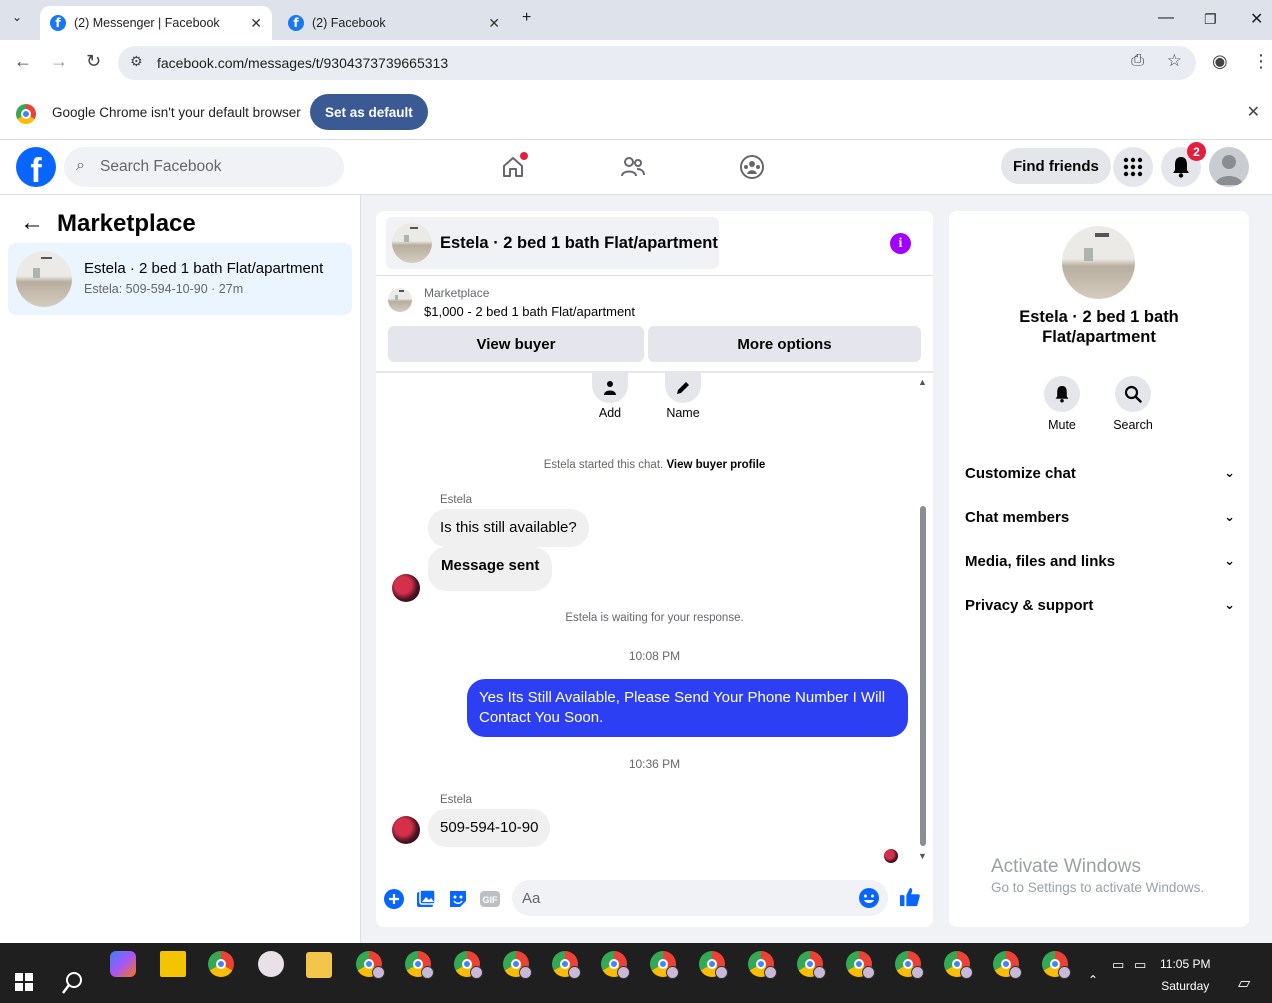 Image resolution: width=1272 pixels, height=1003 pixels. I want to click on mute-action: Mute, so click(1062, 404).